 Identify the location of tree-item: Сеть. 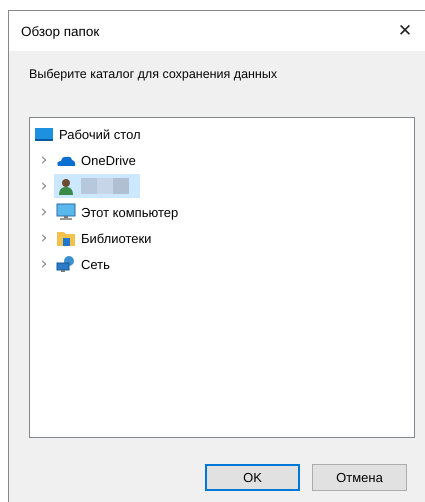
(83, 264).